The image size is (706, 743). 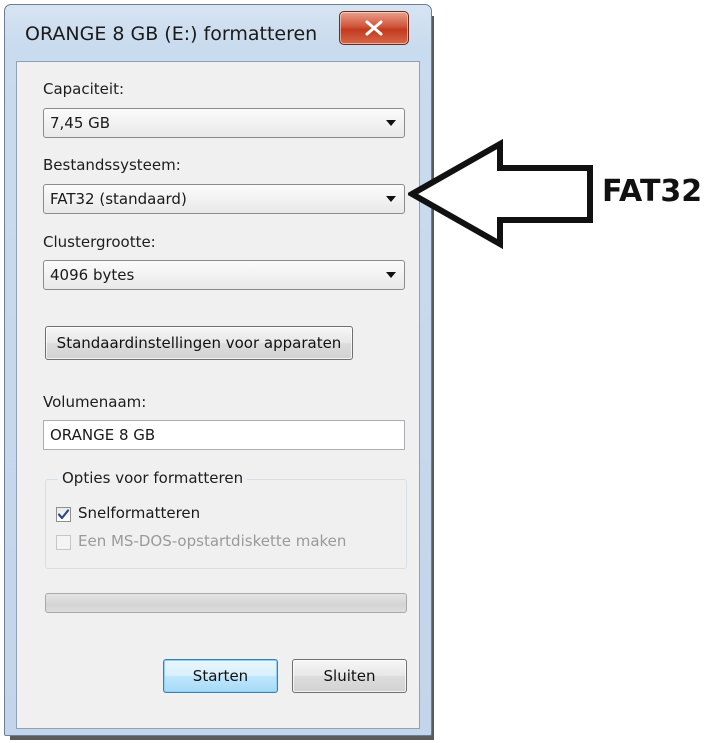 I want to click on volume-label-caption: Volumenaam:, so click(x=95, y=402).